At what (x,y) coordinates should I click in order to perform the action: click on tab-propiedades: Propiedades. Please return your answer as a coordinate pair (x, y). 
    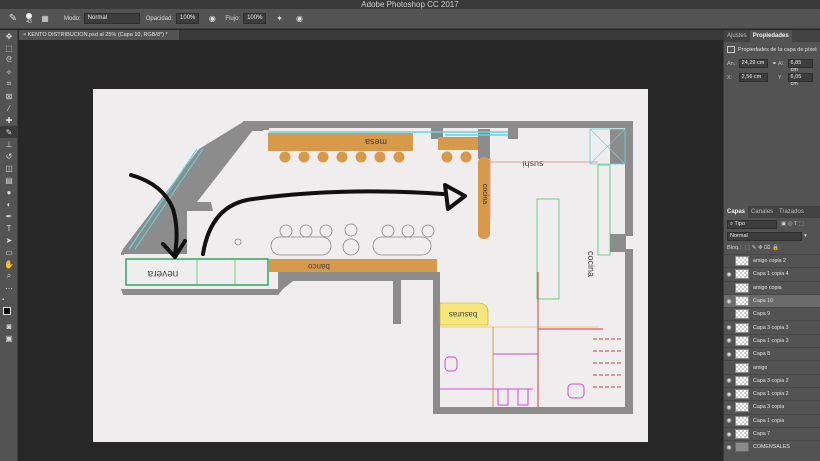
    Looking at the image, I should click on (770, 36).